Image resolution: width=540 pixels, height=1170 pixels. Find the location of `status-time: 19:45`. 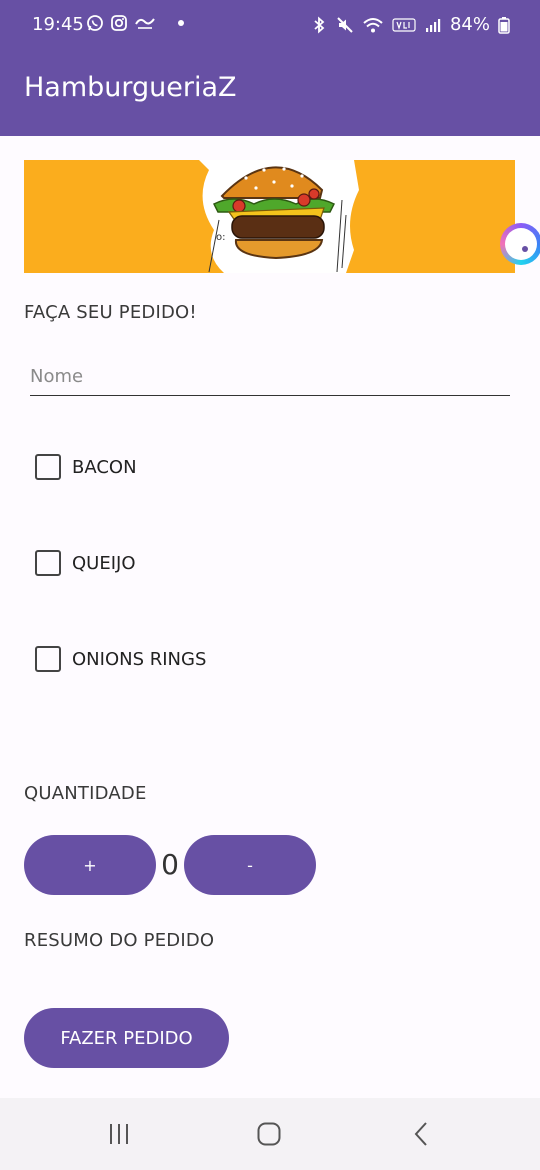

status-time: 19:45 is located at coordinates (58, 24).